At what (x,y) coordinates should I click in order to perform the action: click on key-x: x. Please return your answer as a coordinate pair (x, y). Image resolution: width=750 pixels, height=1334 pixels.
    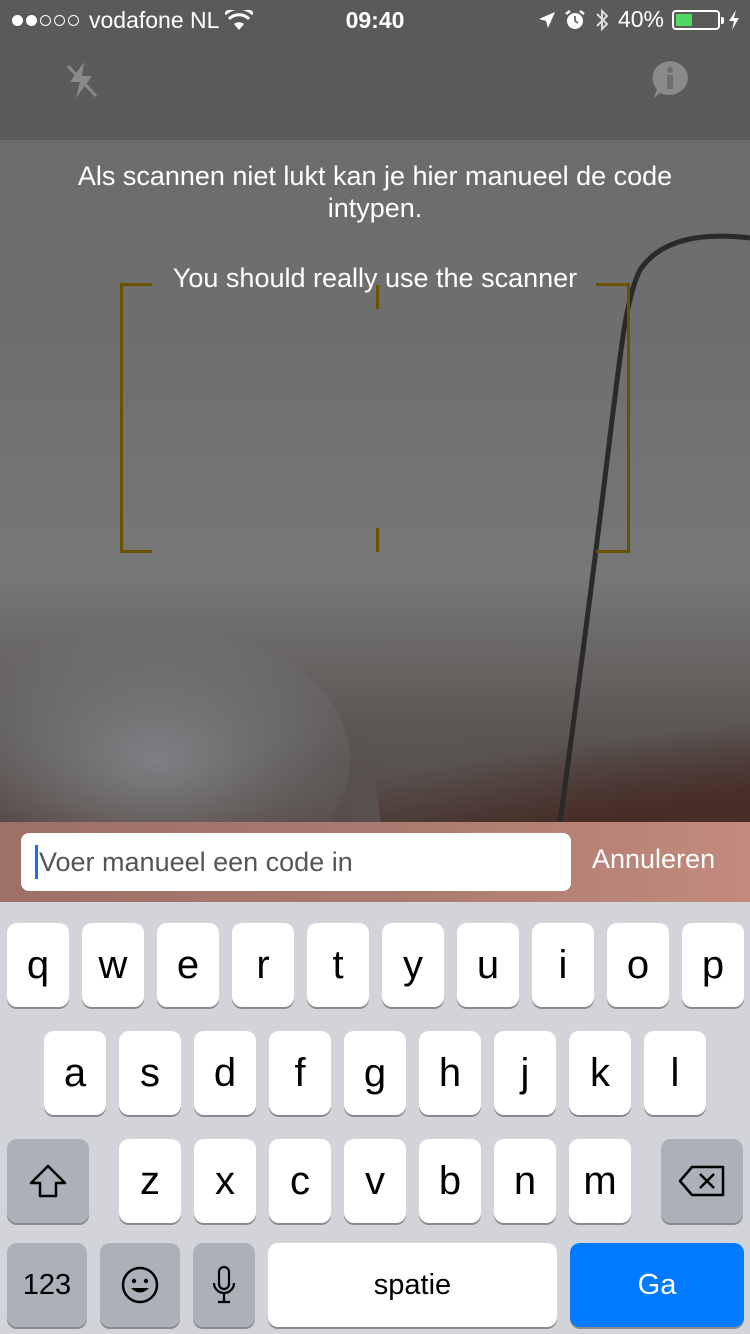
    Looking at the image, I should click on (225, 1181).